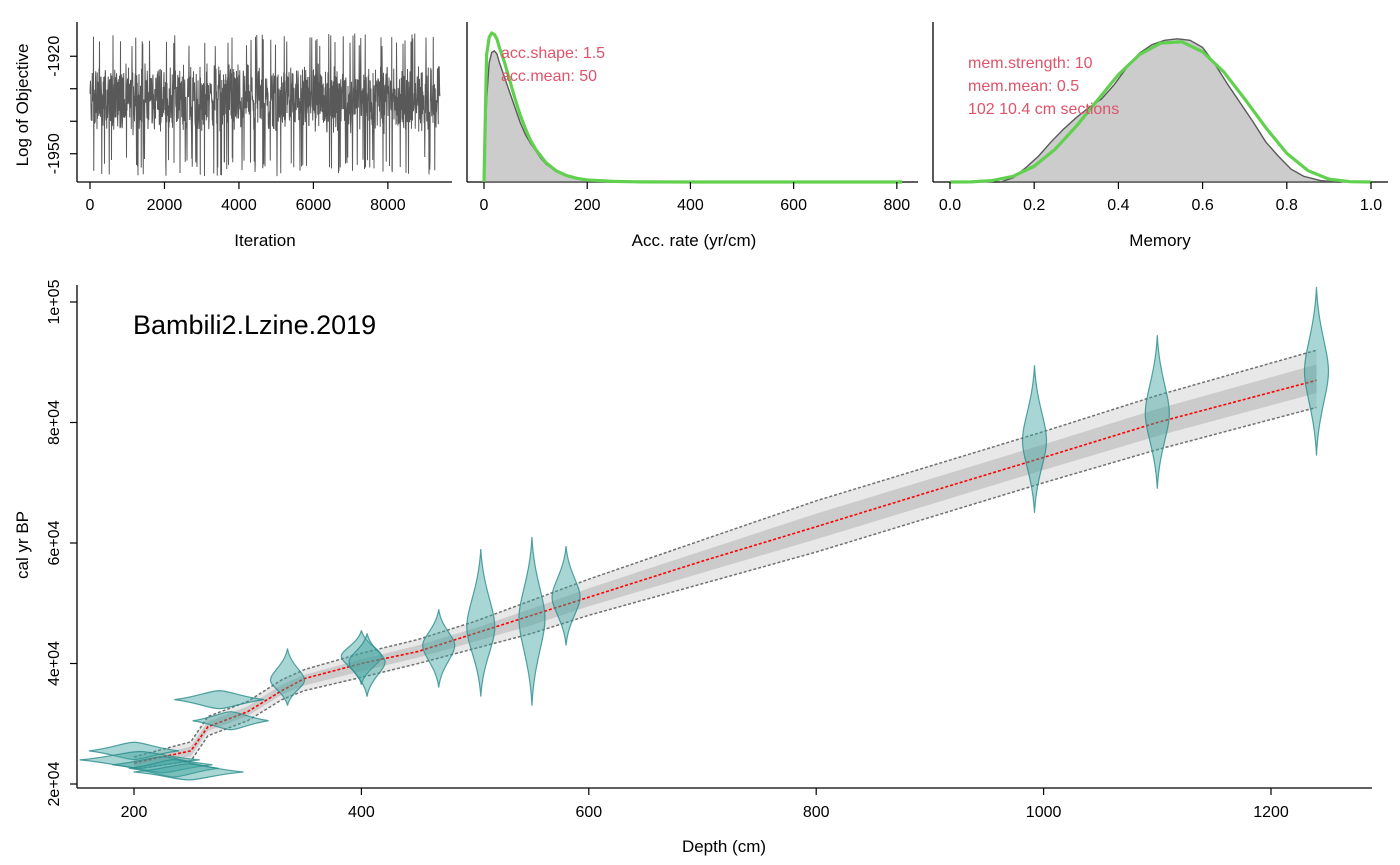 The height and width of the screenshot is (865, 1400). I want to click on age-y-tick-label: 8e+04, so click(54, 422).